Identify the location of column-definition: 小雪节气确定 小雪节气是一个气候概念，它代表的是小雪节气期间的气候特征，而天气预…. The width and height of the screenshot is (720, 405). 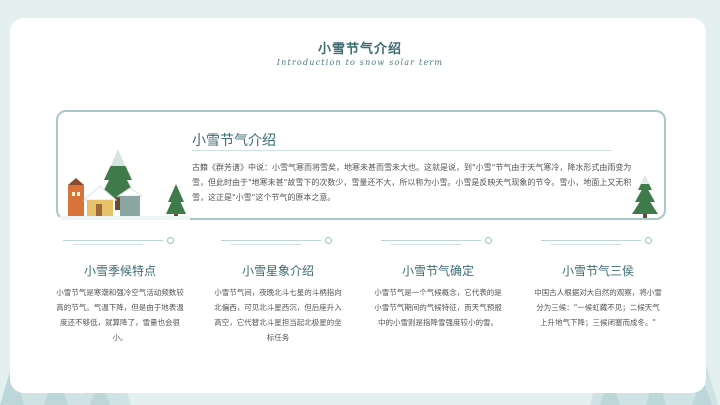
(438, 283).